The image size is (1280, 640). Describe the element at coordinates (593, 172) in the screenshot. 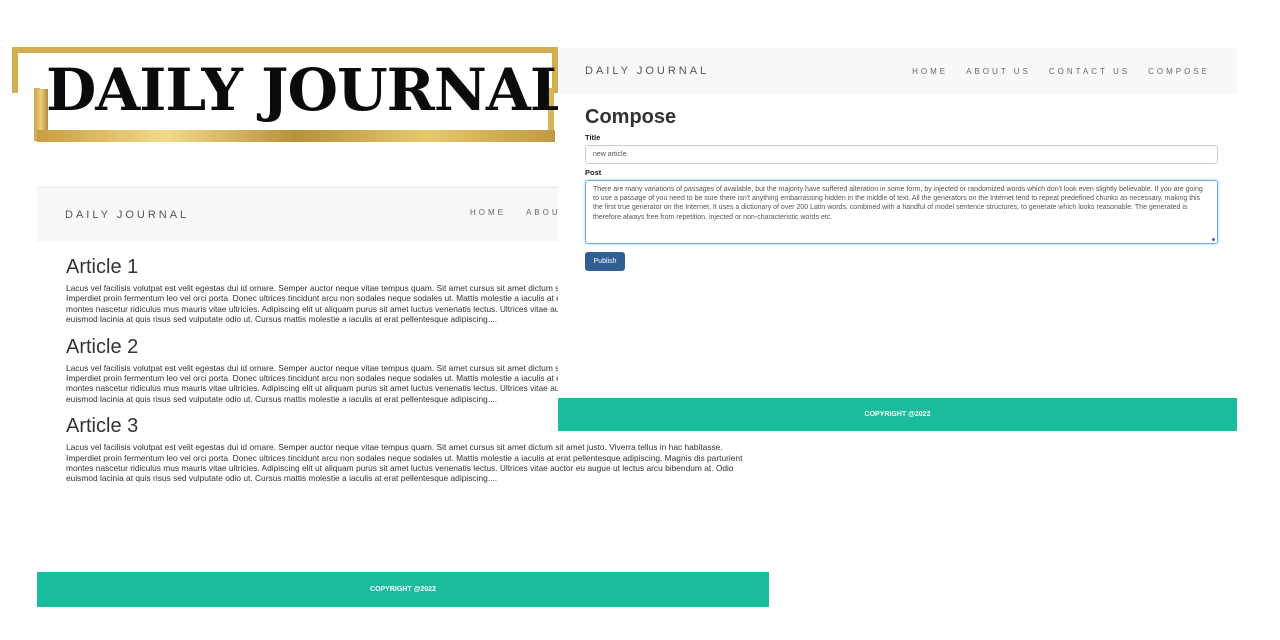

I see `post-label: Post` at that location.